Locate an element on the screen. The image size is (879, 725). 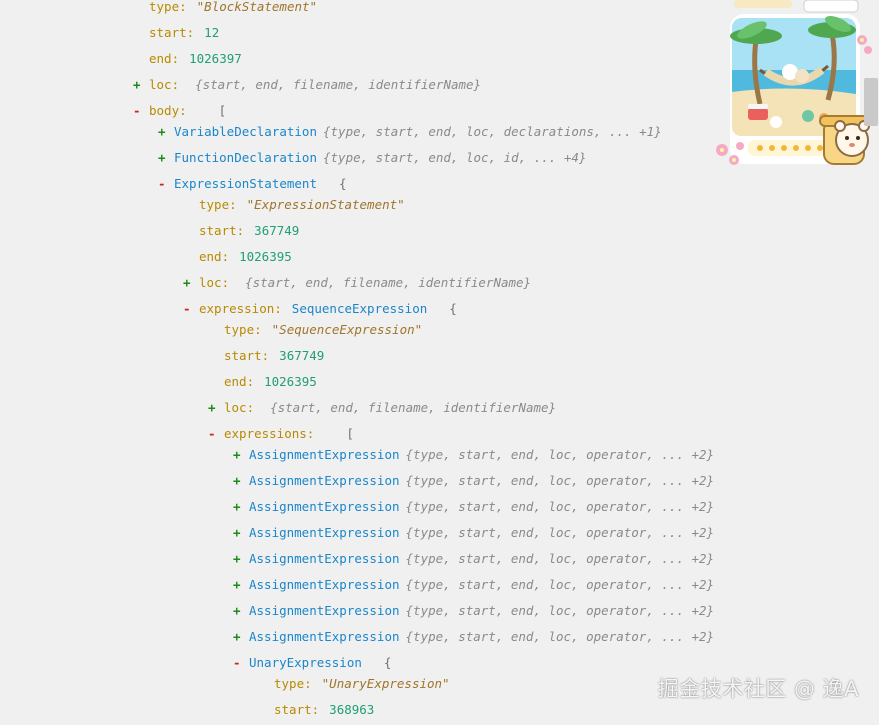
property-value: 12 is located at coordinates (212, 32).